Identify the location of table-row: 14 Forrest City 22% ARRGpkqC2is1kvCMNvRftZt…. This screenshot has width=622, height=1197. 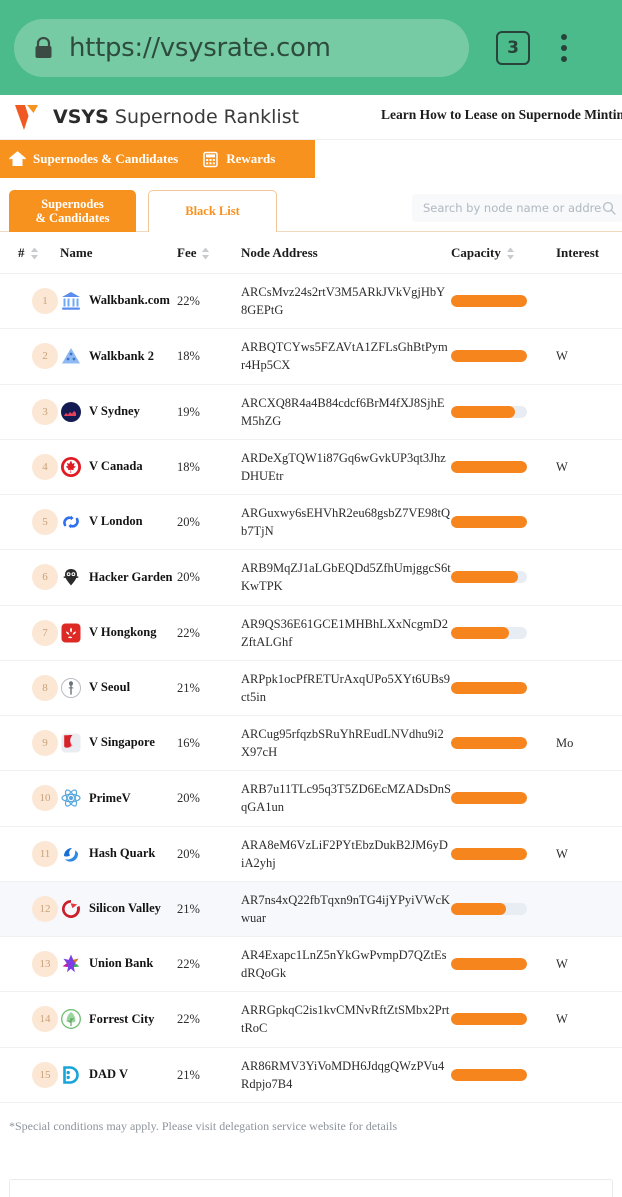
(311, 1019).